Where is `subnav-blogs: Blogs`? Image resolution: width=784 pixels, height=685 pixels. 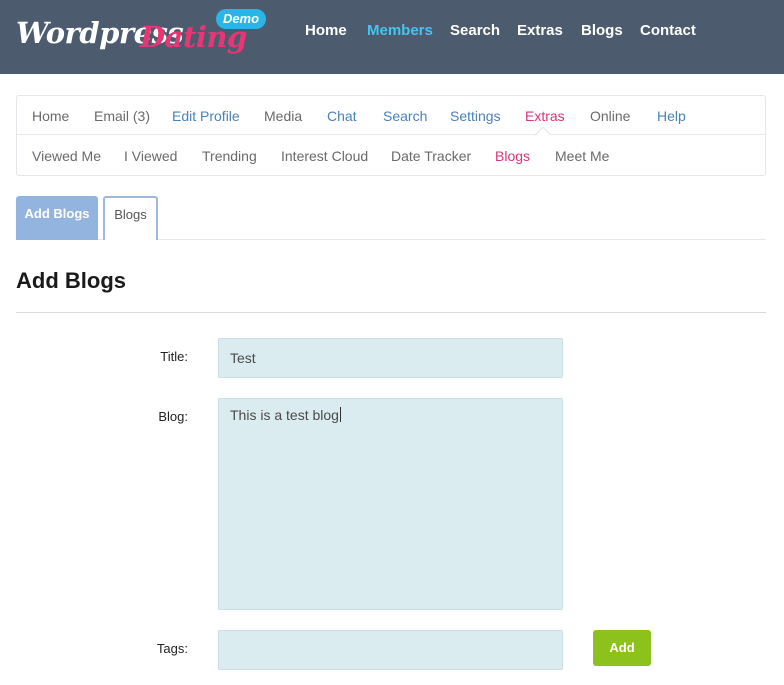 subnav-blogs: Blogs is located at coordinates (512, 156).